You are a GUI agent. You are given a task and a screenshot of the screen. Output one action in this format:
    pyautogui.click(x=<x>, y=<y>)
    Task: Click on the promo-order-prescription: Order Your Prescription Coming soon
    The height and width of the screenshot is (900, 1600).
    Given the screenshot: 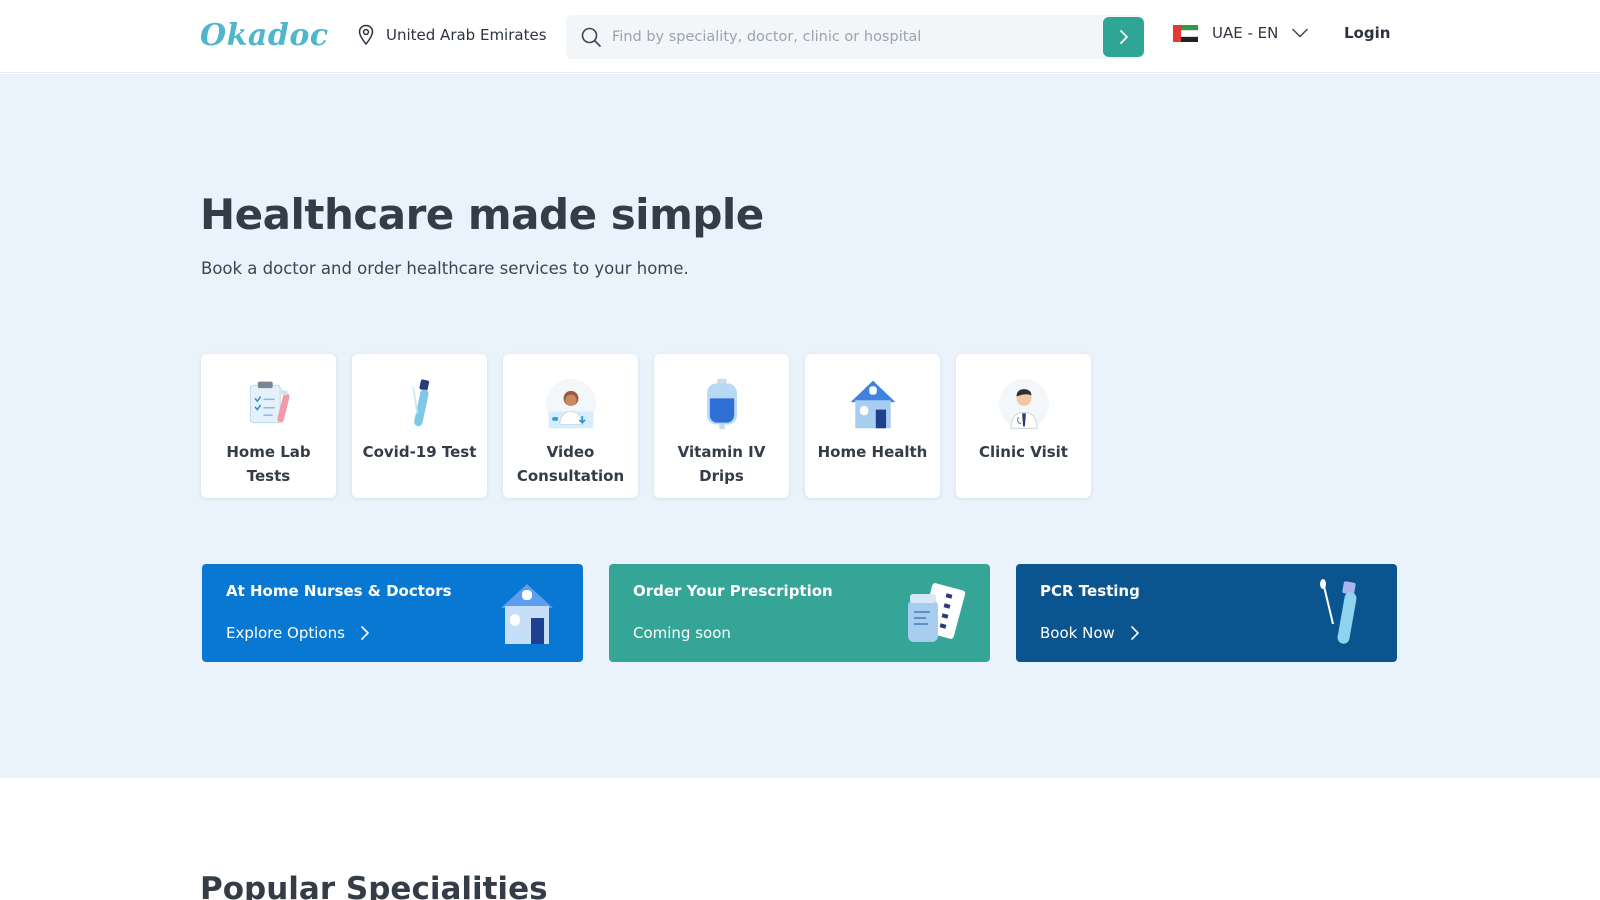 What is the action you would take?
    pyautogui.click(x=799, y=613)
    